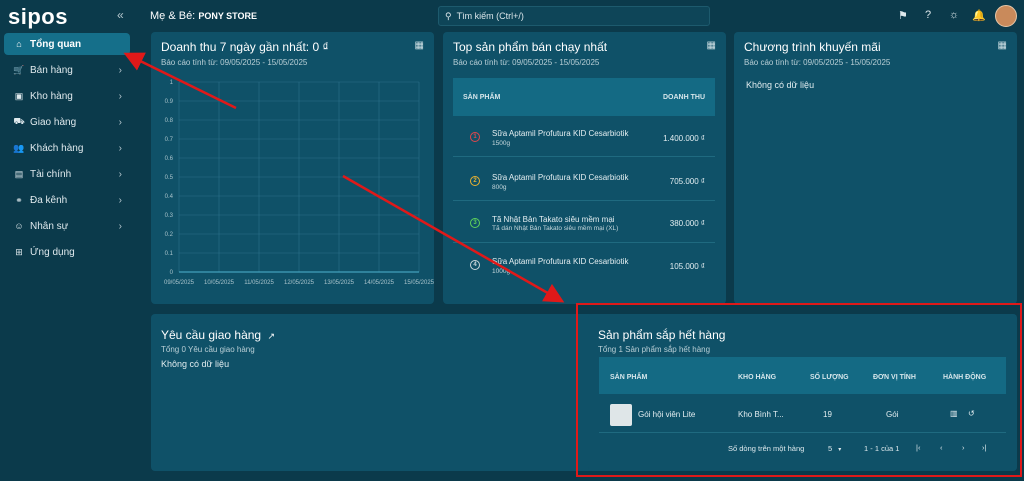 This screenshot has width=1024, height=481. What do you see at coordinates (19, 173) in the screenshot?
I see `finance-icon: ▤` at bounding box center [19, 173].